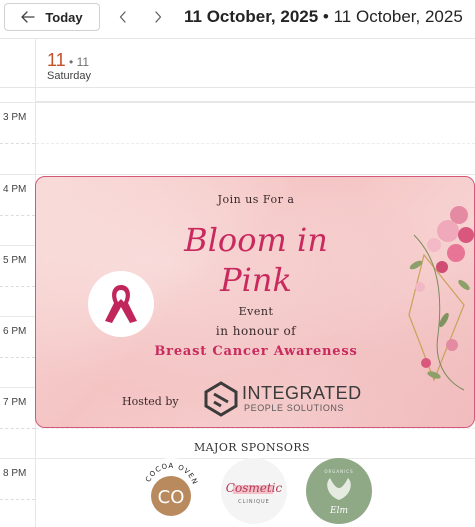 The width and height of the screenshot is (475, 527). What do you see at coordinates (15, 260) in the screenshot?
I see `hour-label: 5 PM` at bounding box center [15, 260].